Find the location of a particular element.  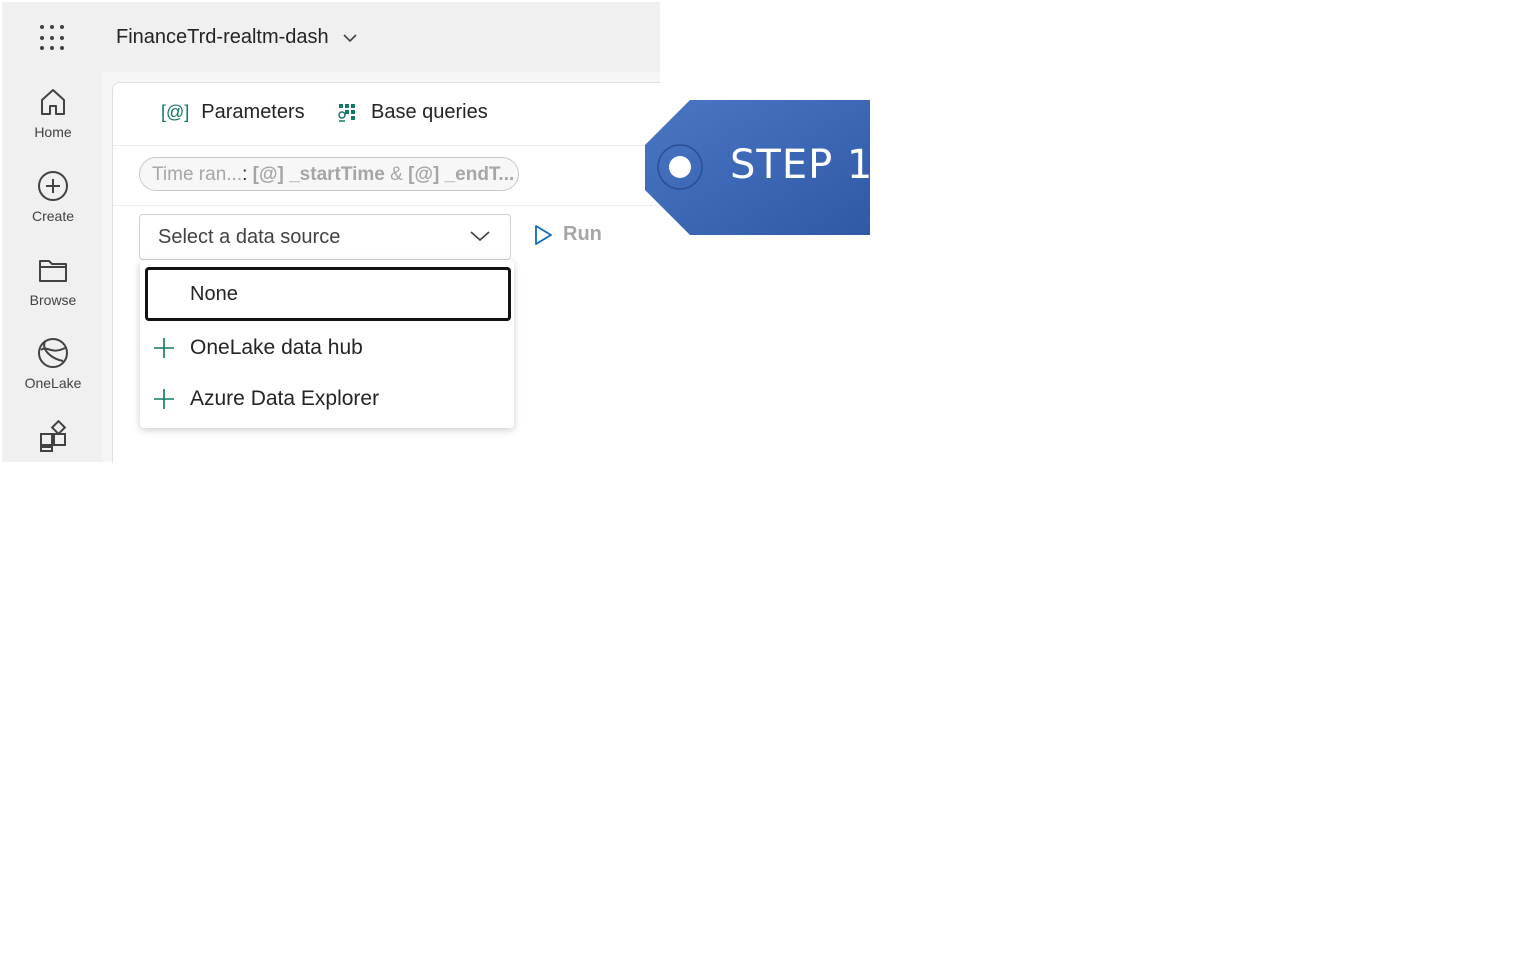

parameters-icon: [@] is located at coordinates (175, 112).